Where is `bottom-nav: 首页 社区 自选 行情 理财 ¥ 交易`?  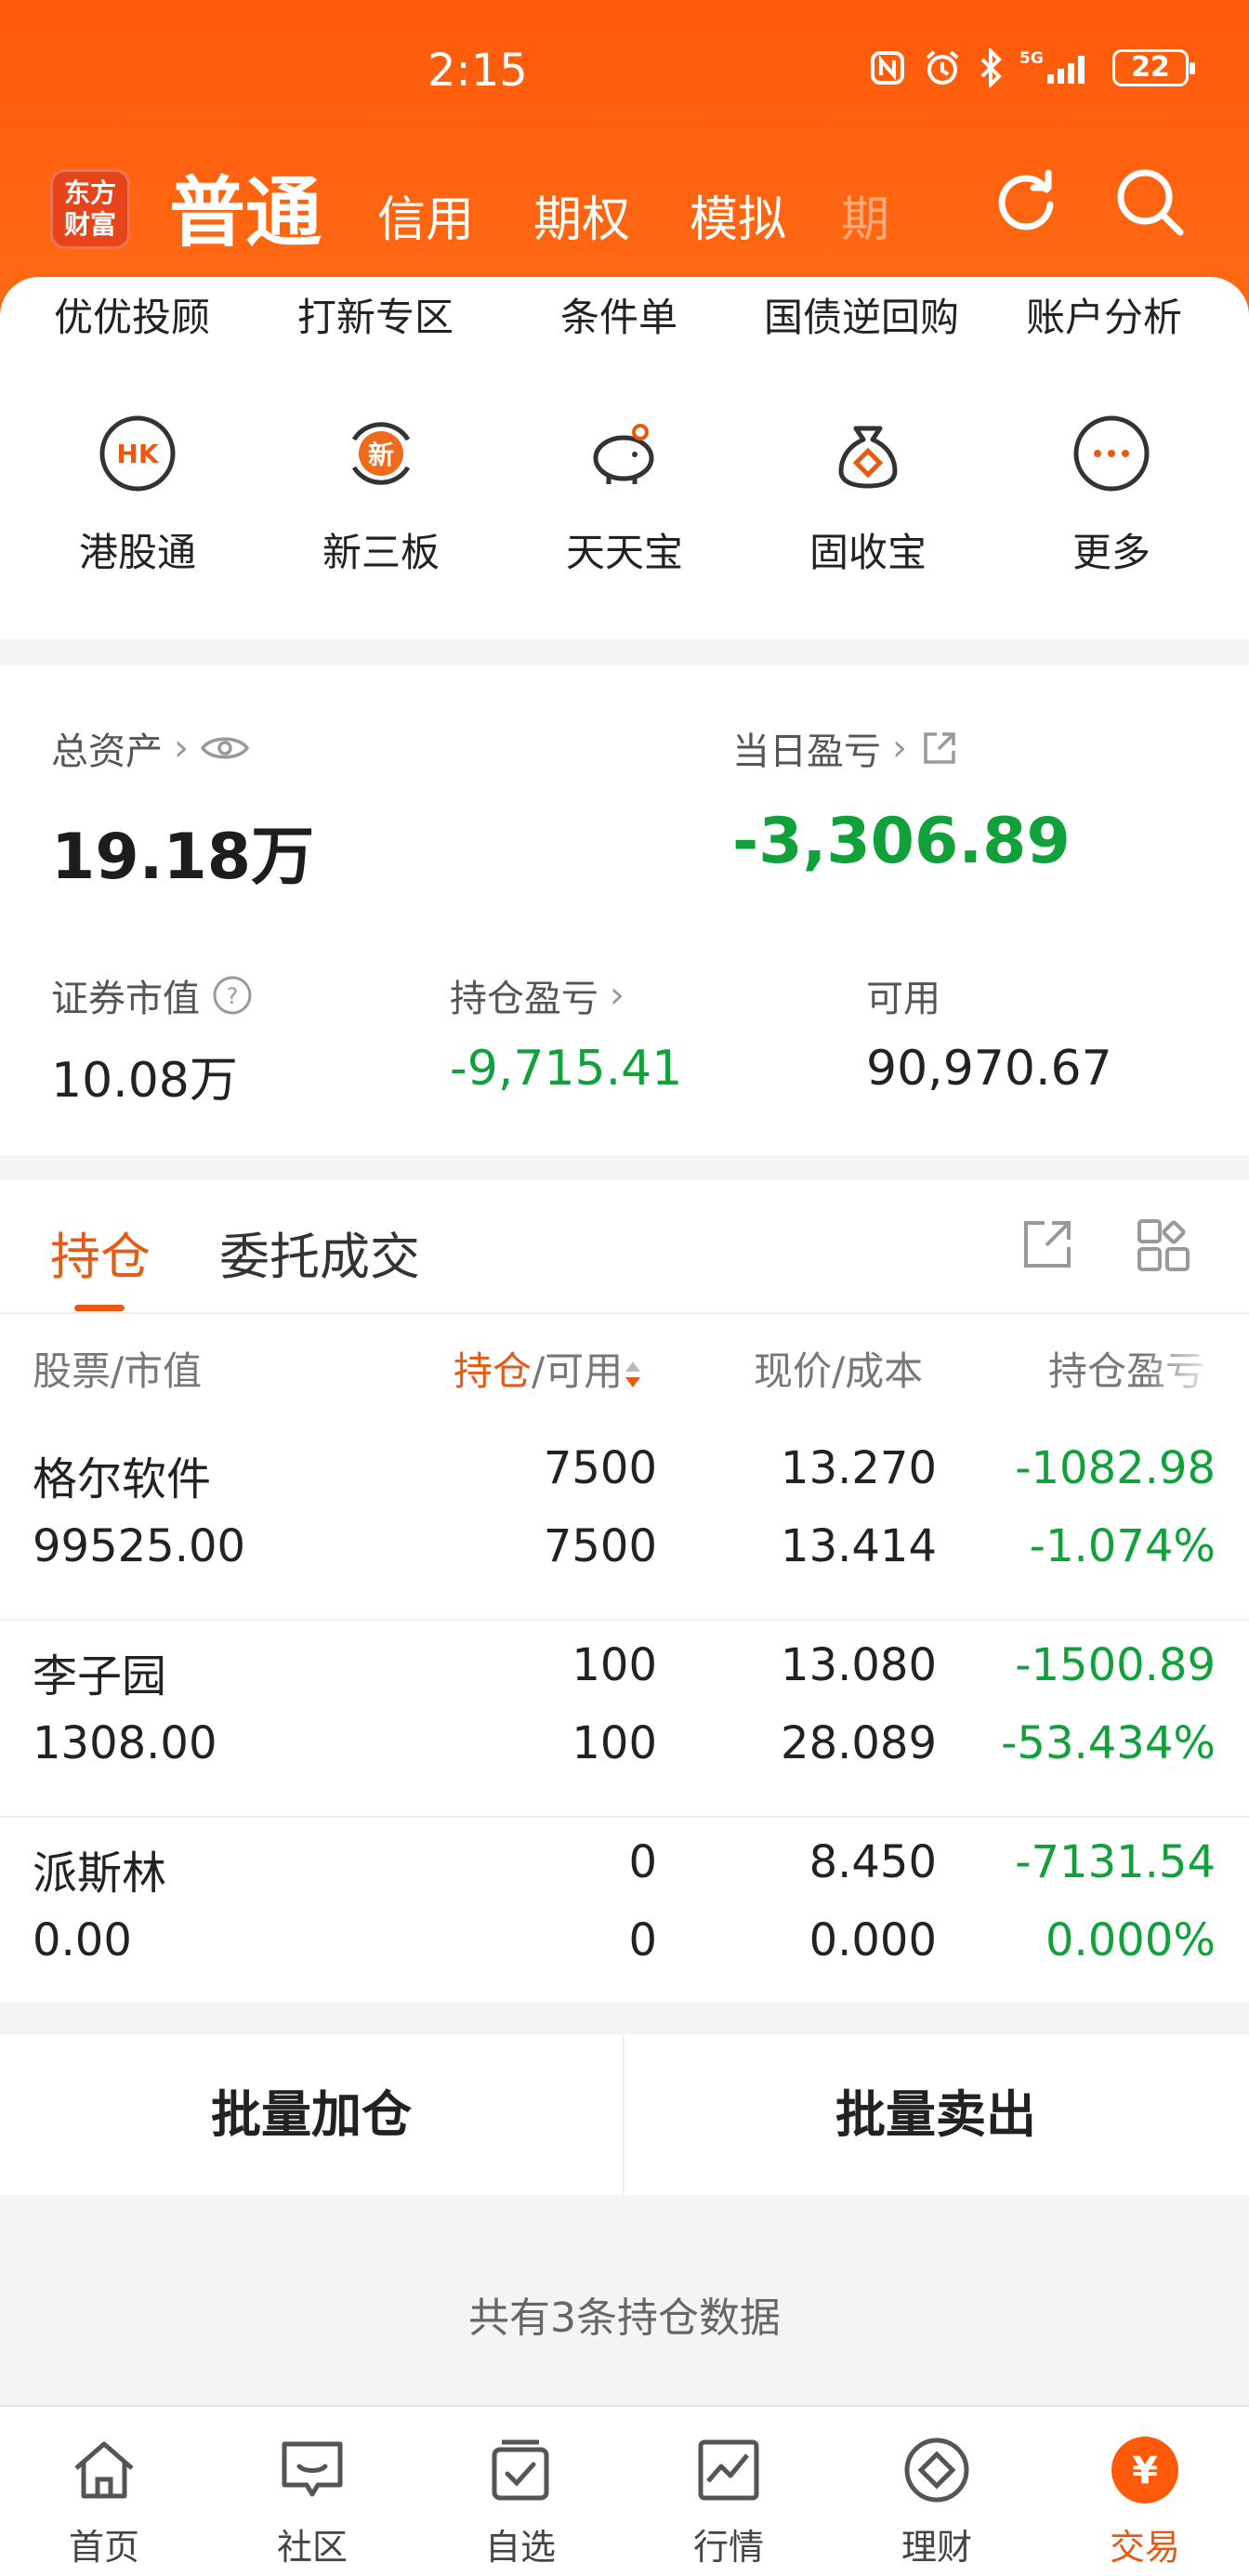
bottom-nav: 首页 社区 自选 行情 理财 ¥ 交易 is located at coordinates (624, 2490).